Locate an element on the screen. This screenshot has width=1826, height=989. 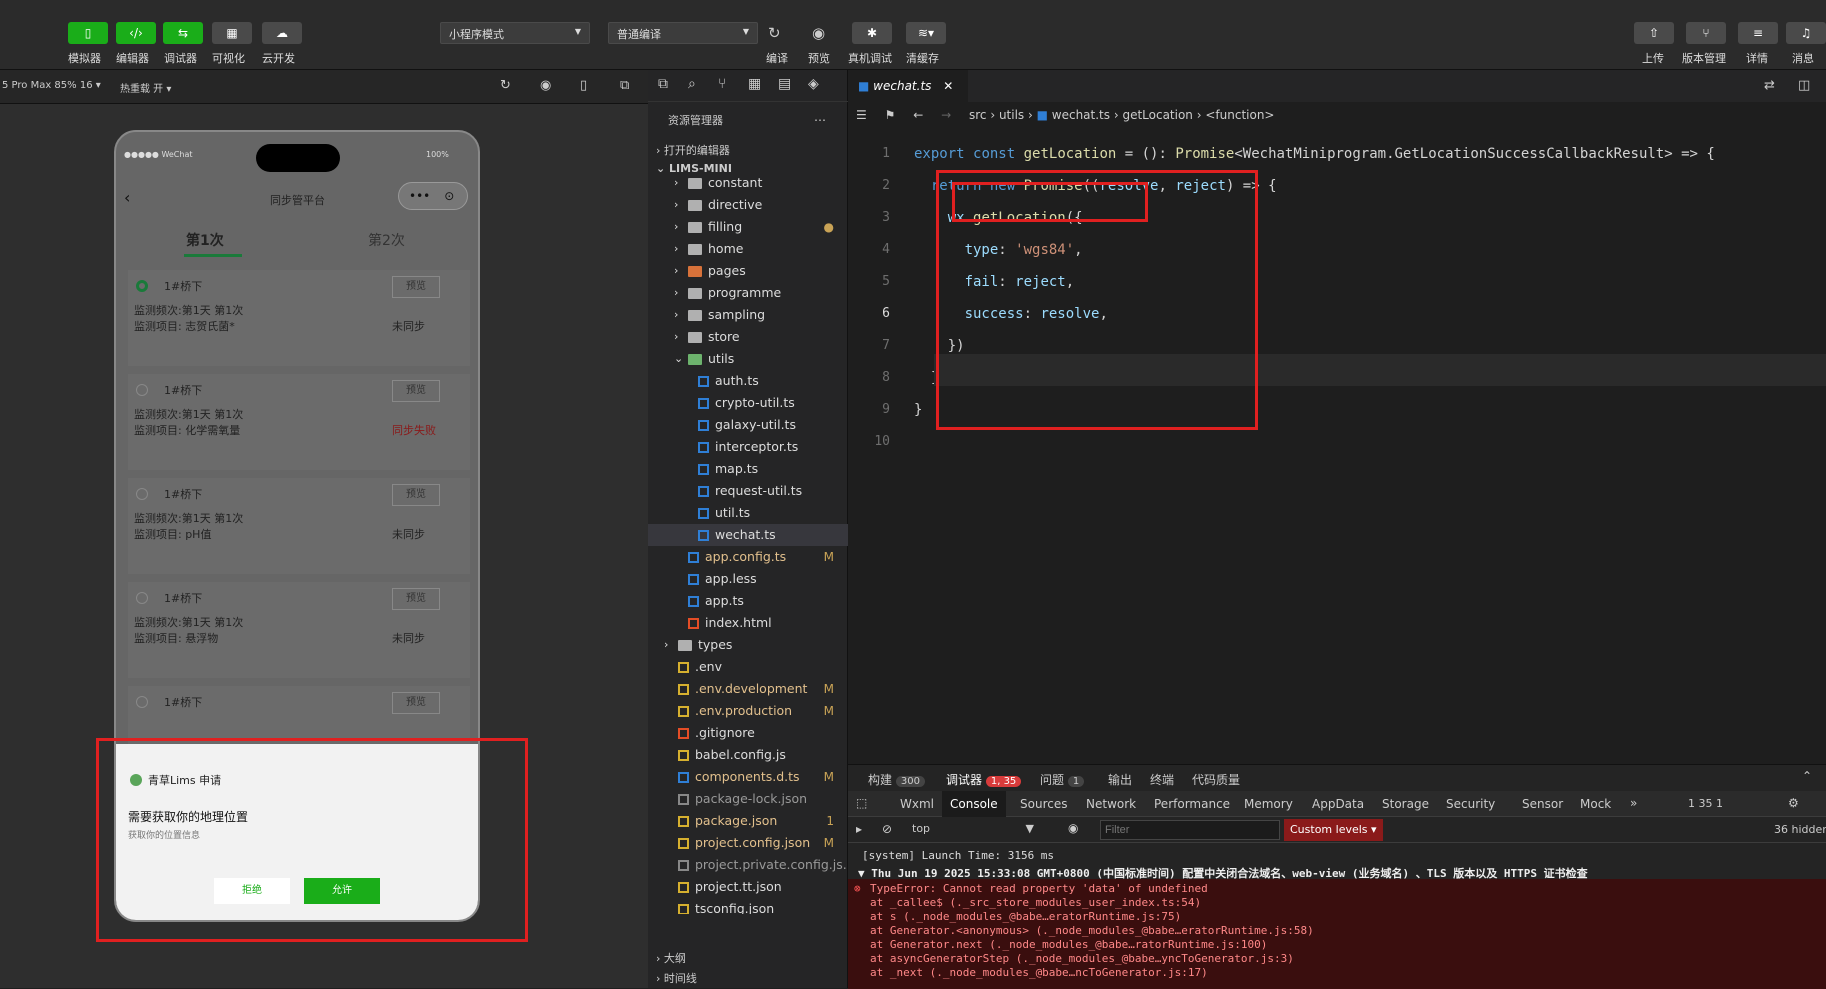
tab-mock: Mock is located at coordinates (1595, 804).